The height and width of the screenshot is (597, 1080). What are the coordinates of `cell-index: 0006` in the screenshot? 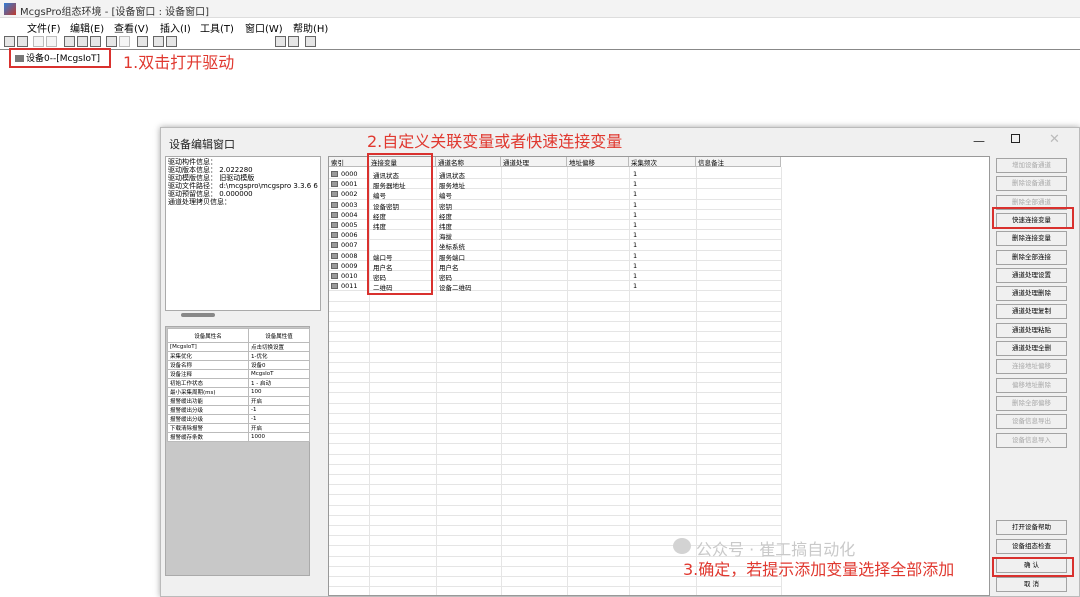 It's located at (349, 235).